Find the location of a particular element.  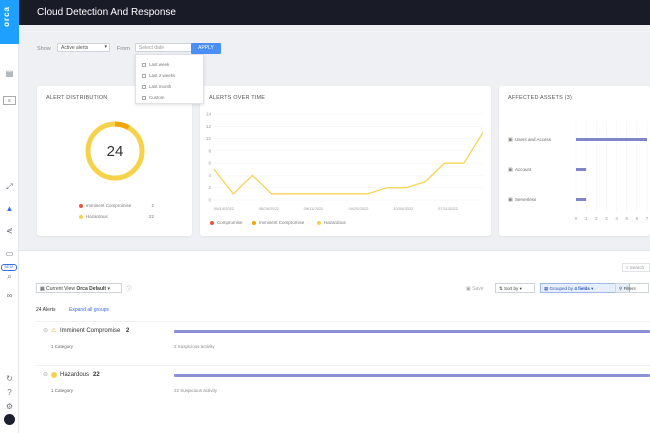

filters-label: Filters is located at coordinates (629, 288).